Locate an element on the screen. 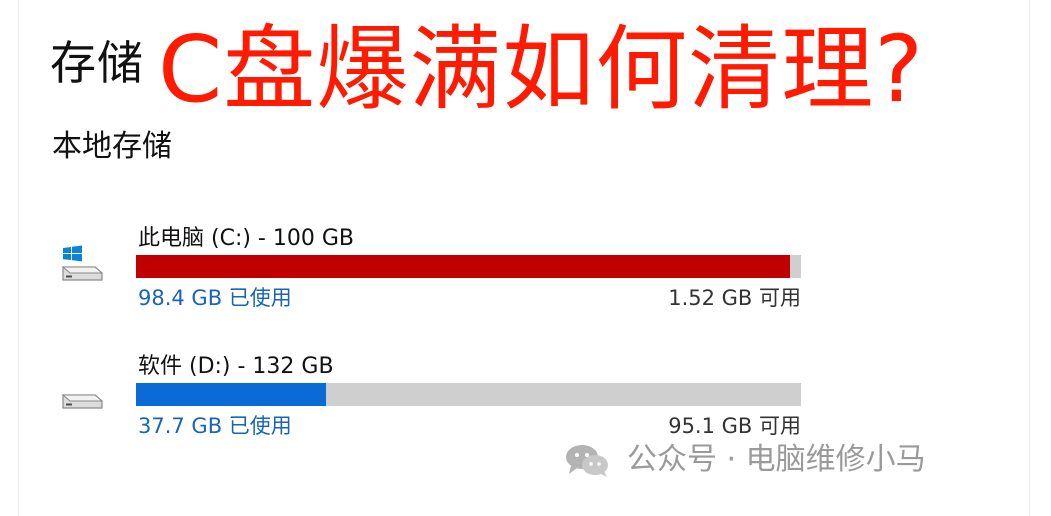 The width and height of the screenshot is (1051, 516). drive-c-used-text: 98.4 GB 已使用 is located at coordinates (215, 298).